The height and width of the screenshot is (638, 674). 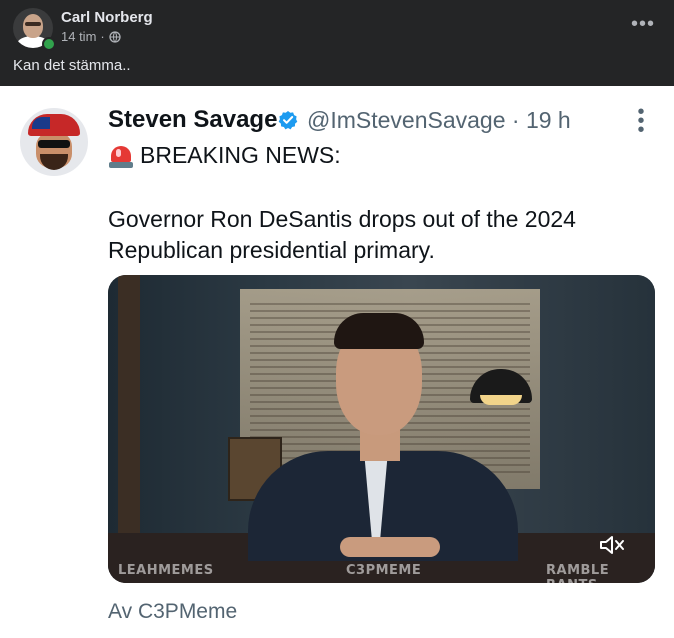 What do you see at coordinates (578, 573) in the screenshot?
I see `watermark-right: RAMBLE RANTS` at bounding box center [578, 573].